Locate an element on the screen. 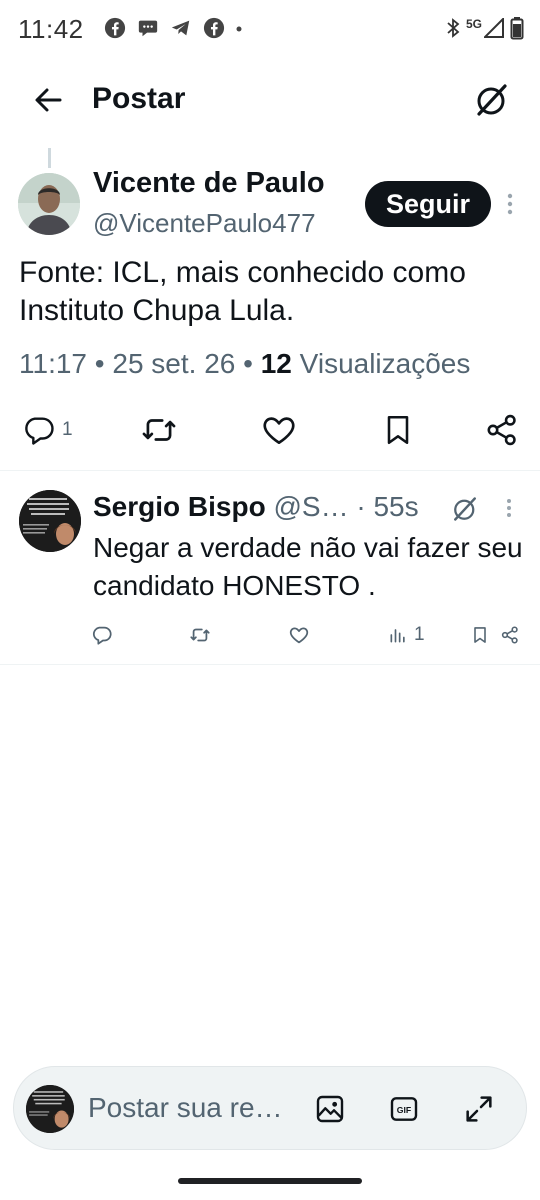 The width and height of the screenshot is (540, 1200). reply-author-name: Sergio Bispo is located at coordinates (179, 506).